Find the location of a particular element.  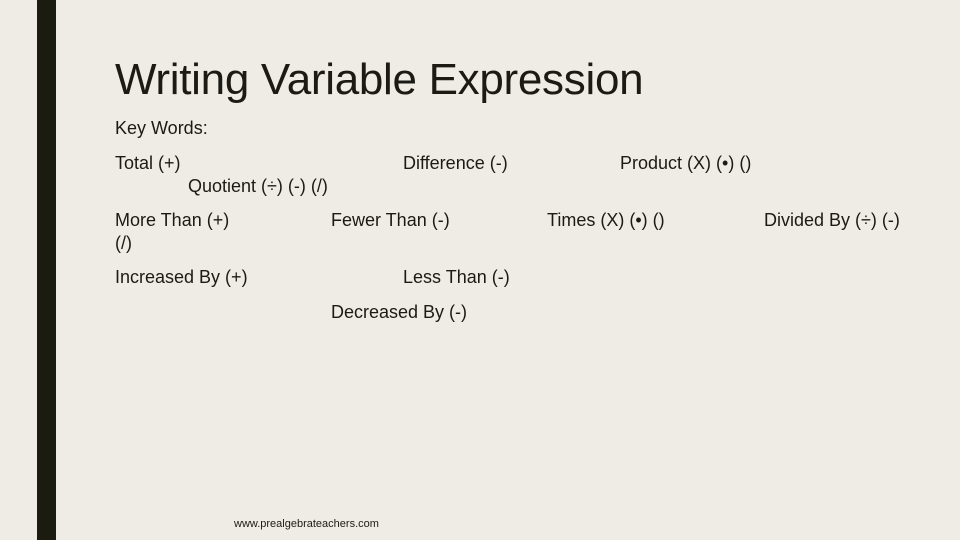

footer-url: www.prealgebrateachers.com is located at coordinates (306, 524).